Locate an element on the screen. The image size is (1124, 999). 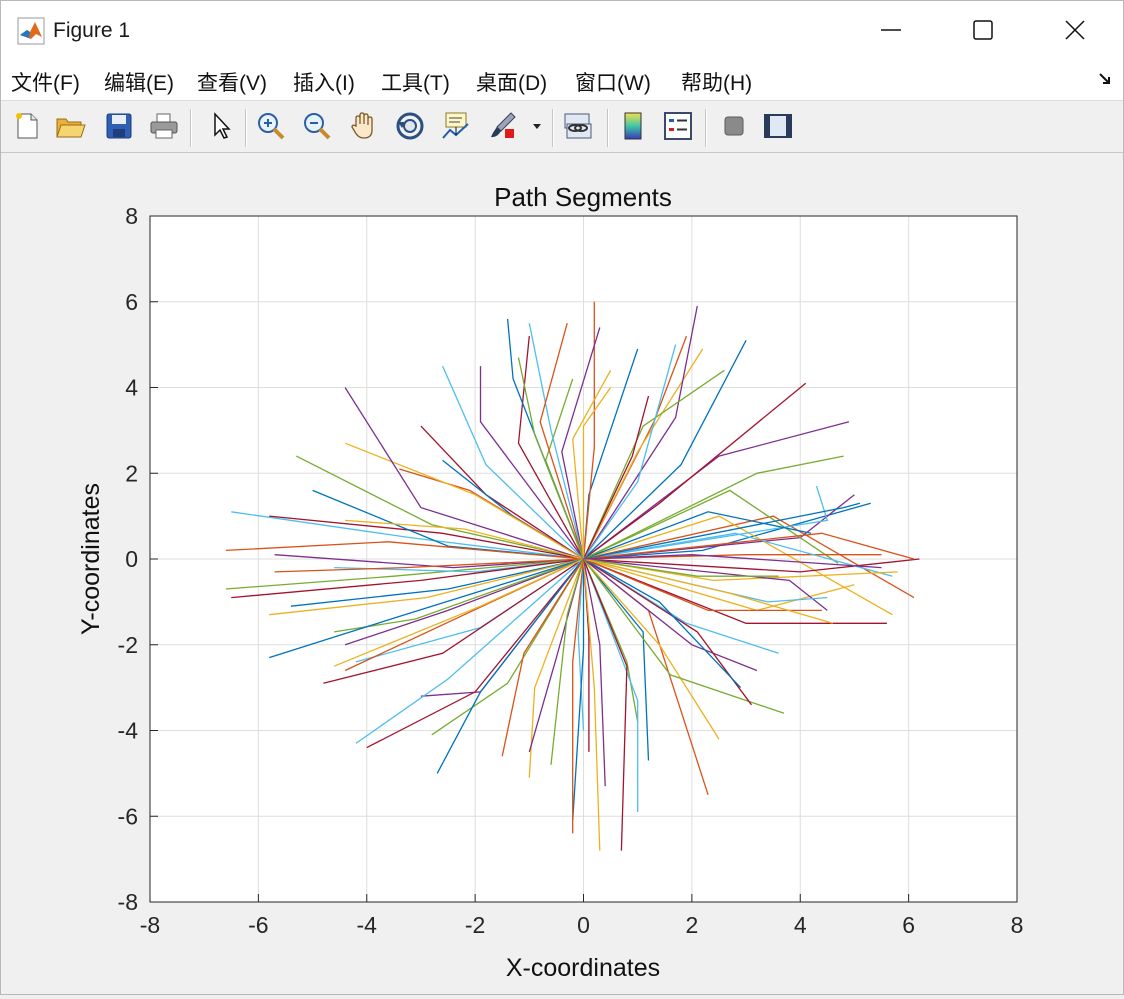
y-tick-label: -6 is located at coordinates (128, 816).